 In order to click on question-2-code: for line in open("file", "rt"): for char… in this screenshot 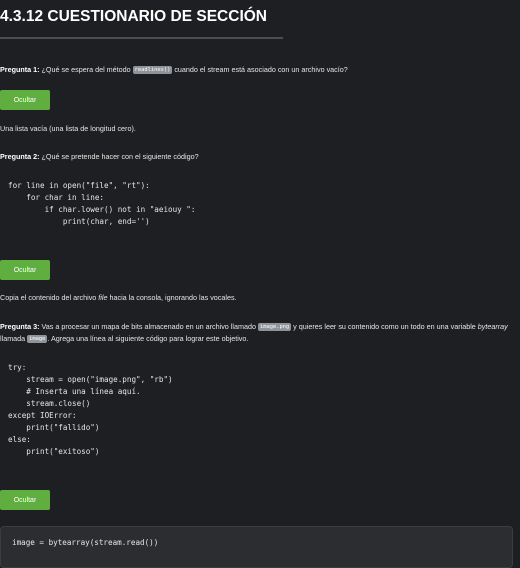, I will do `click(102, 203)`.